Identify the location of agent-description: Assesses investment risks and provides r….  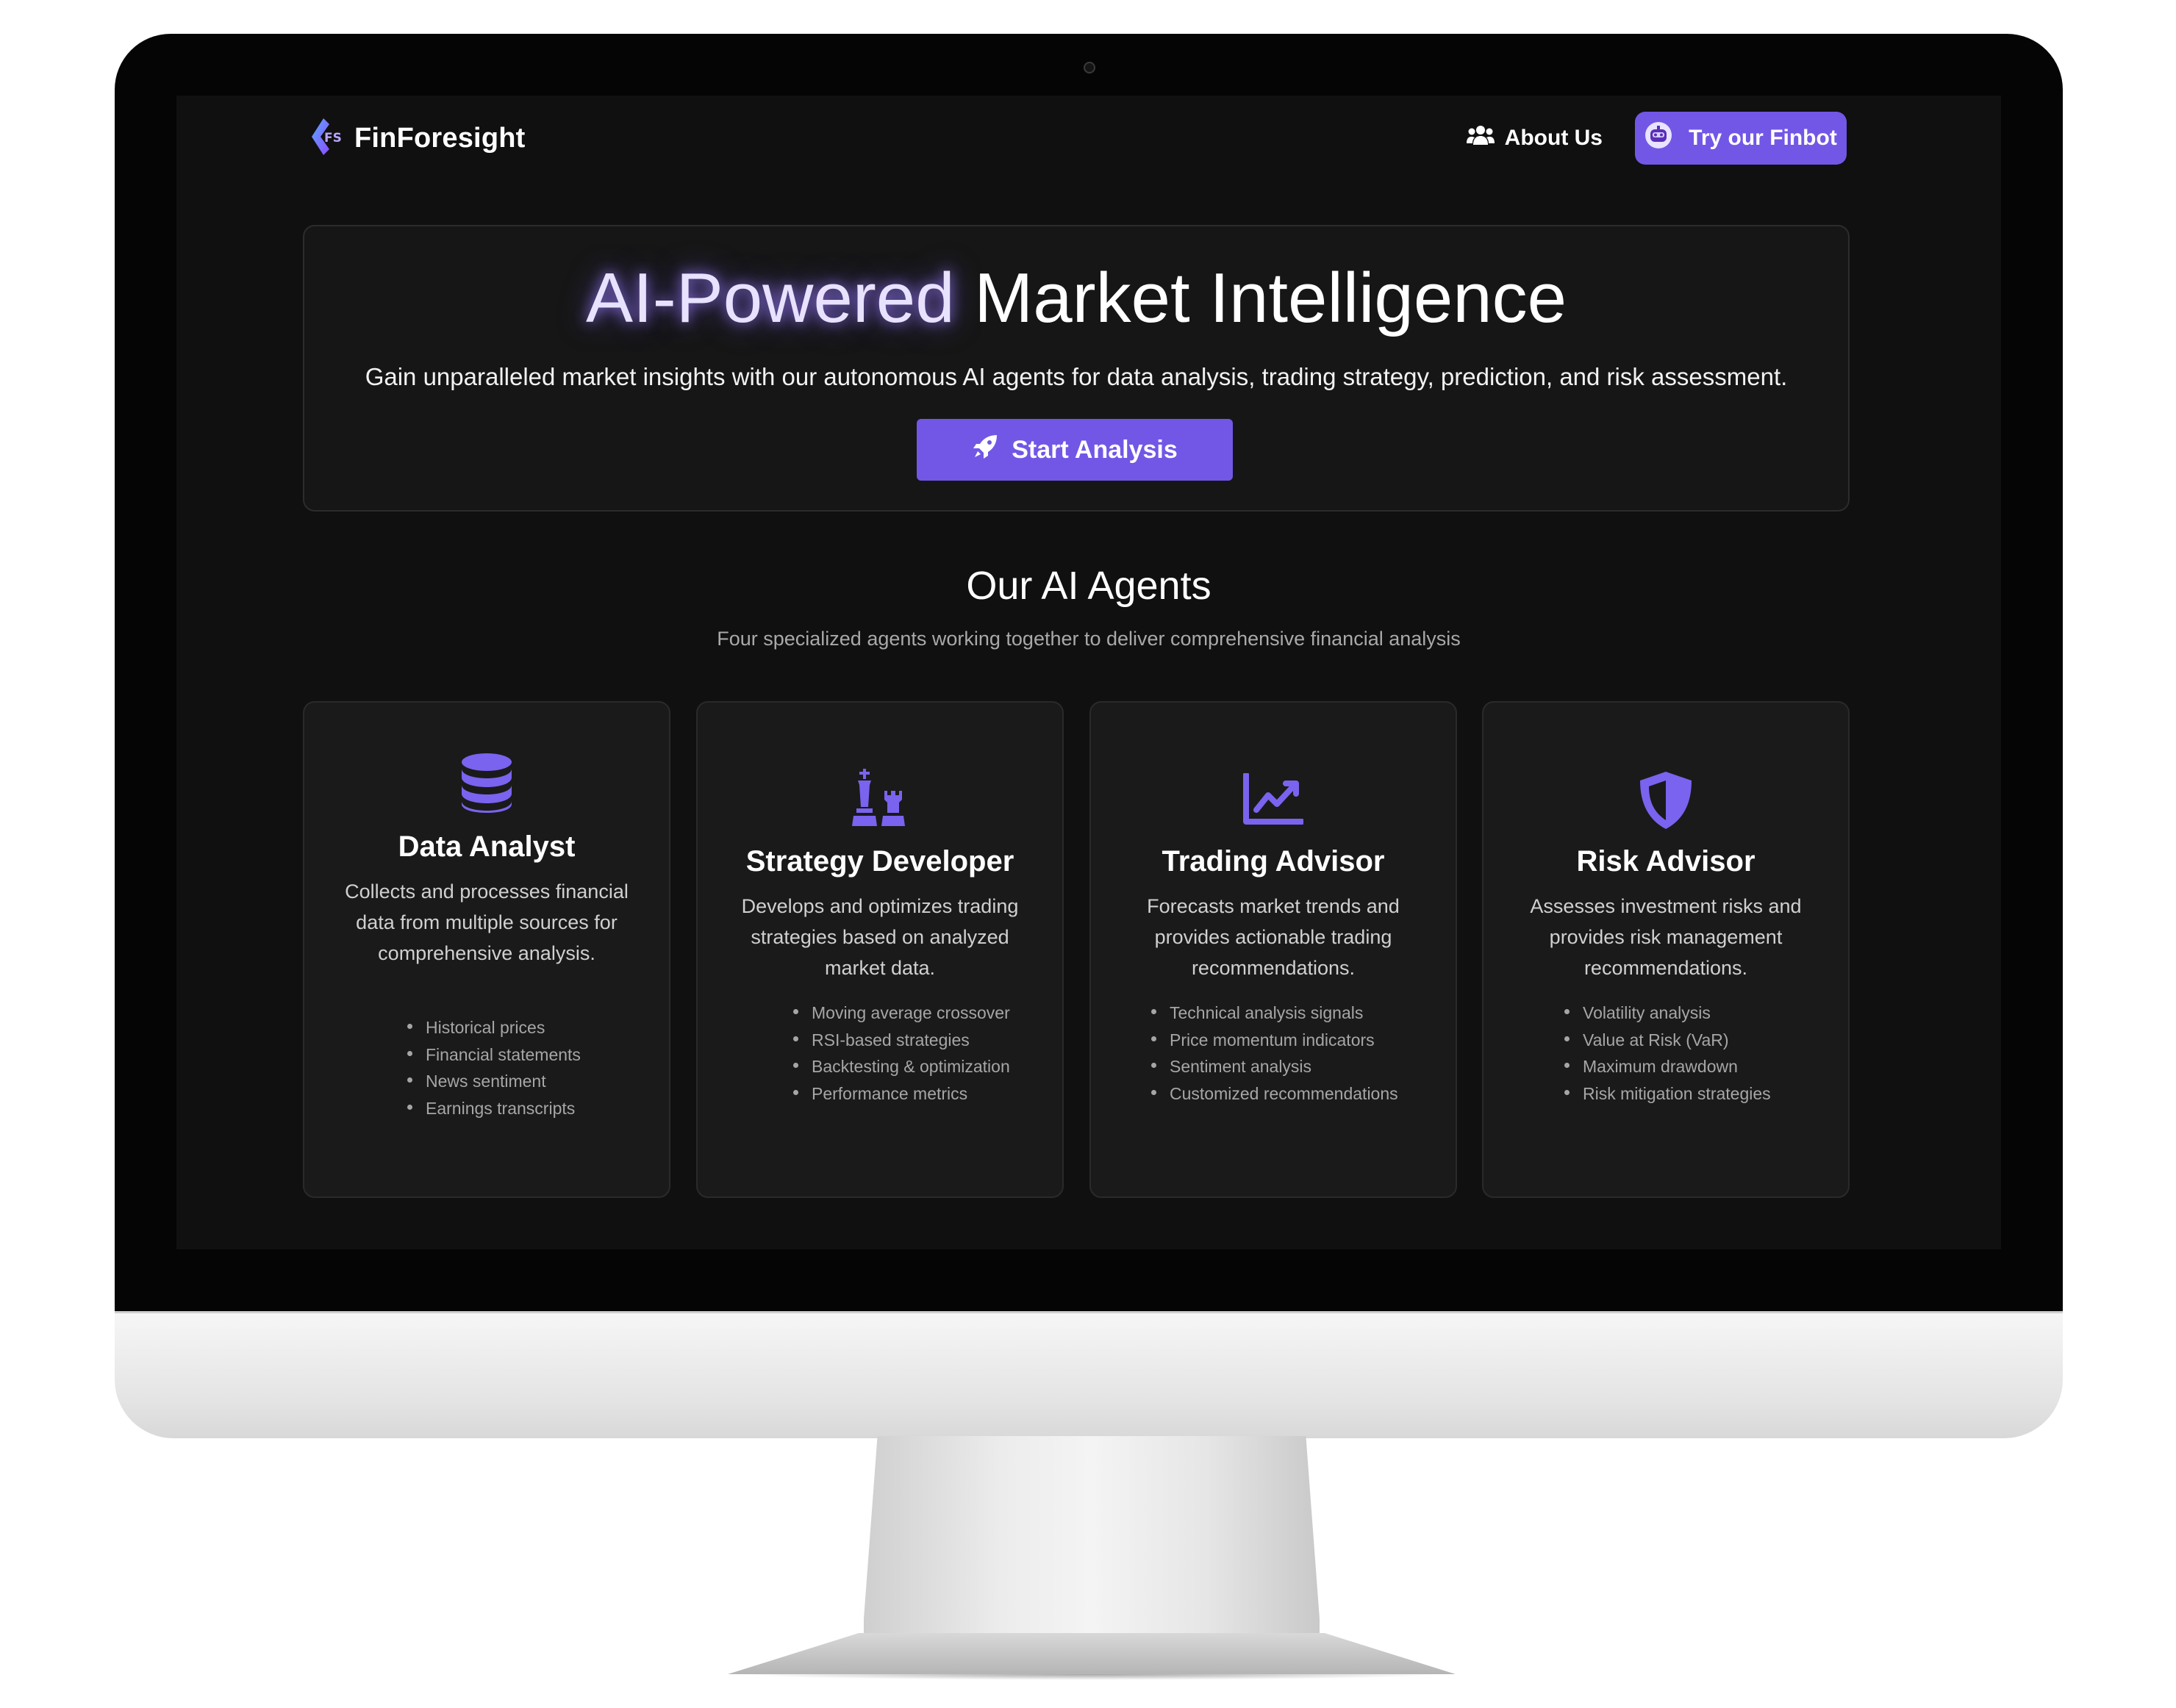
(1666, 937).